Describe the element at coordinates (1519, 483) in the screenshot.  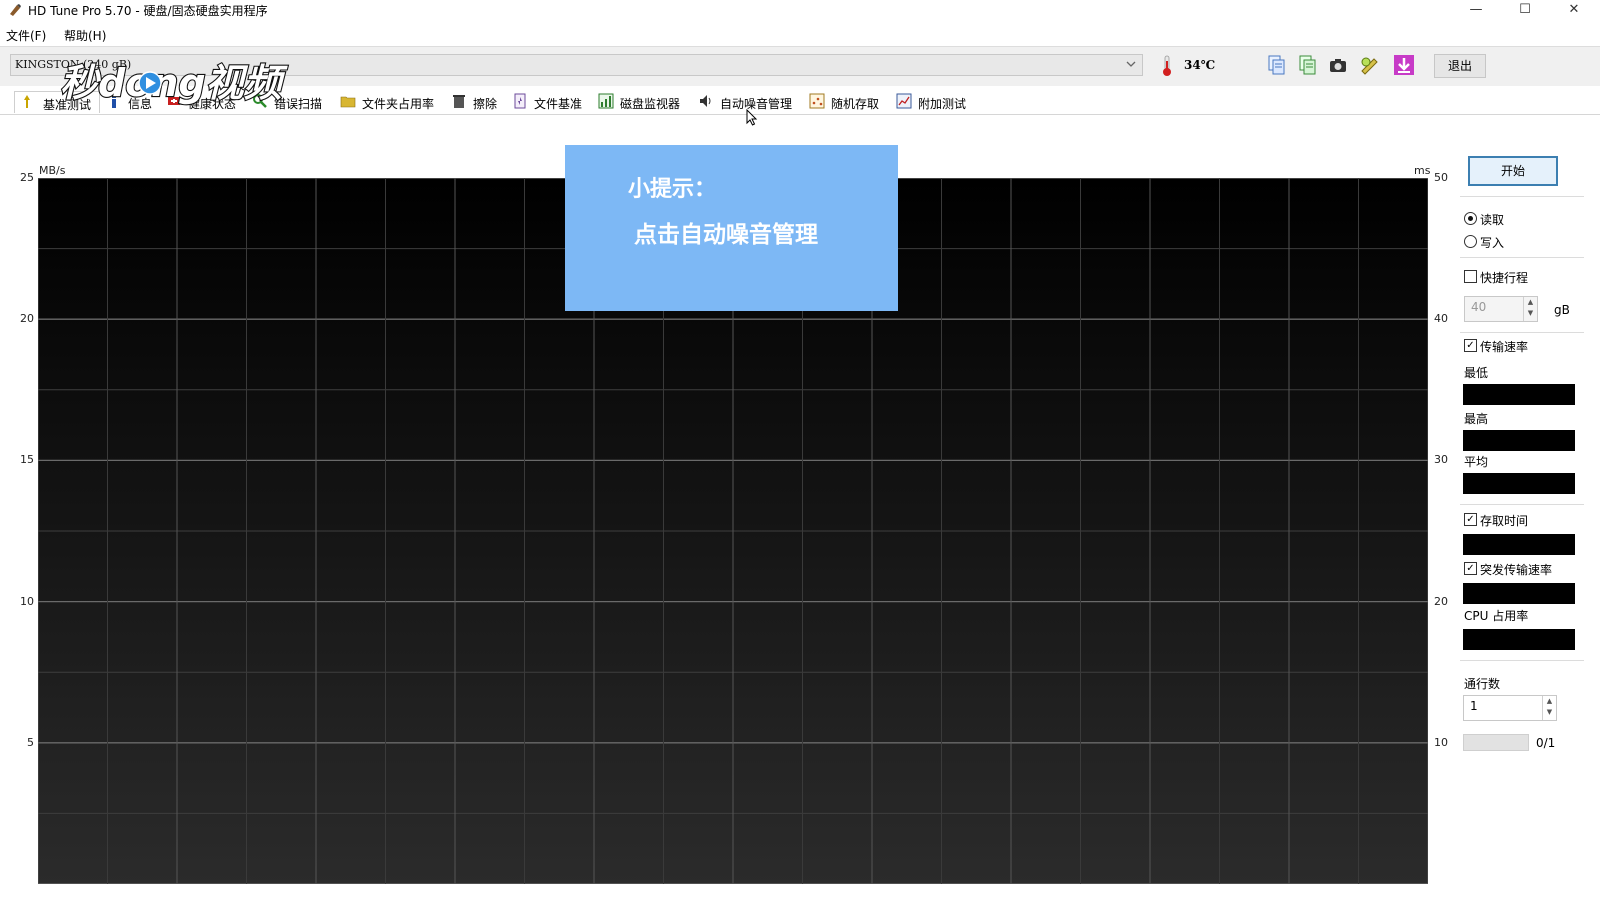
I see `avg-value-box` at that location.